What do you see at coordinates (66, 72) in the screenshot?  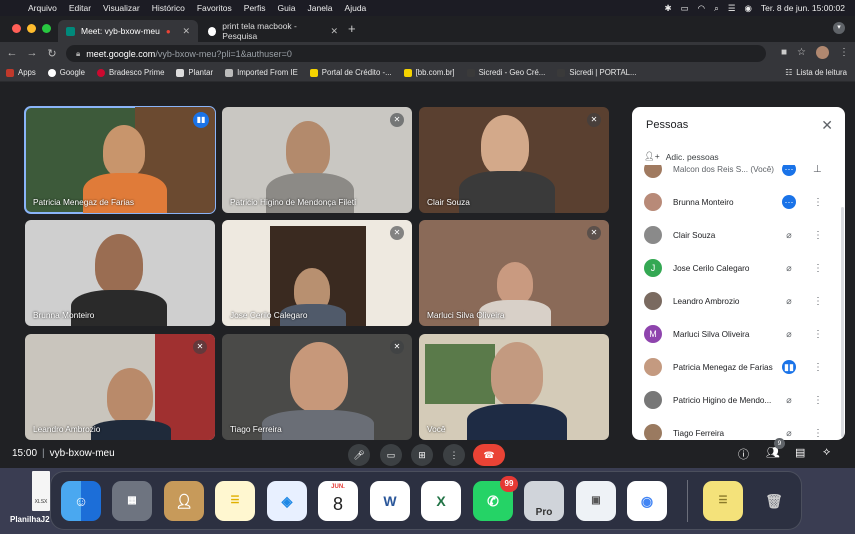 I see `bookmark-google: Google` at bounding box center [66, 72].